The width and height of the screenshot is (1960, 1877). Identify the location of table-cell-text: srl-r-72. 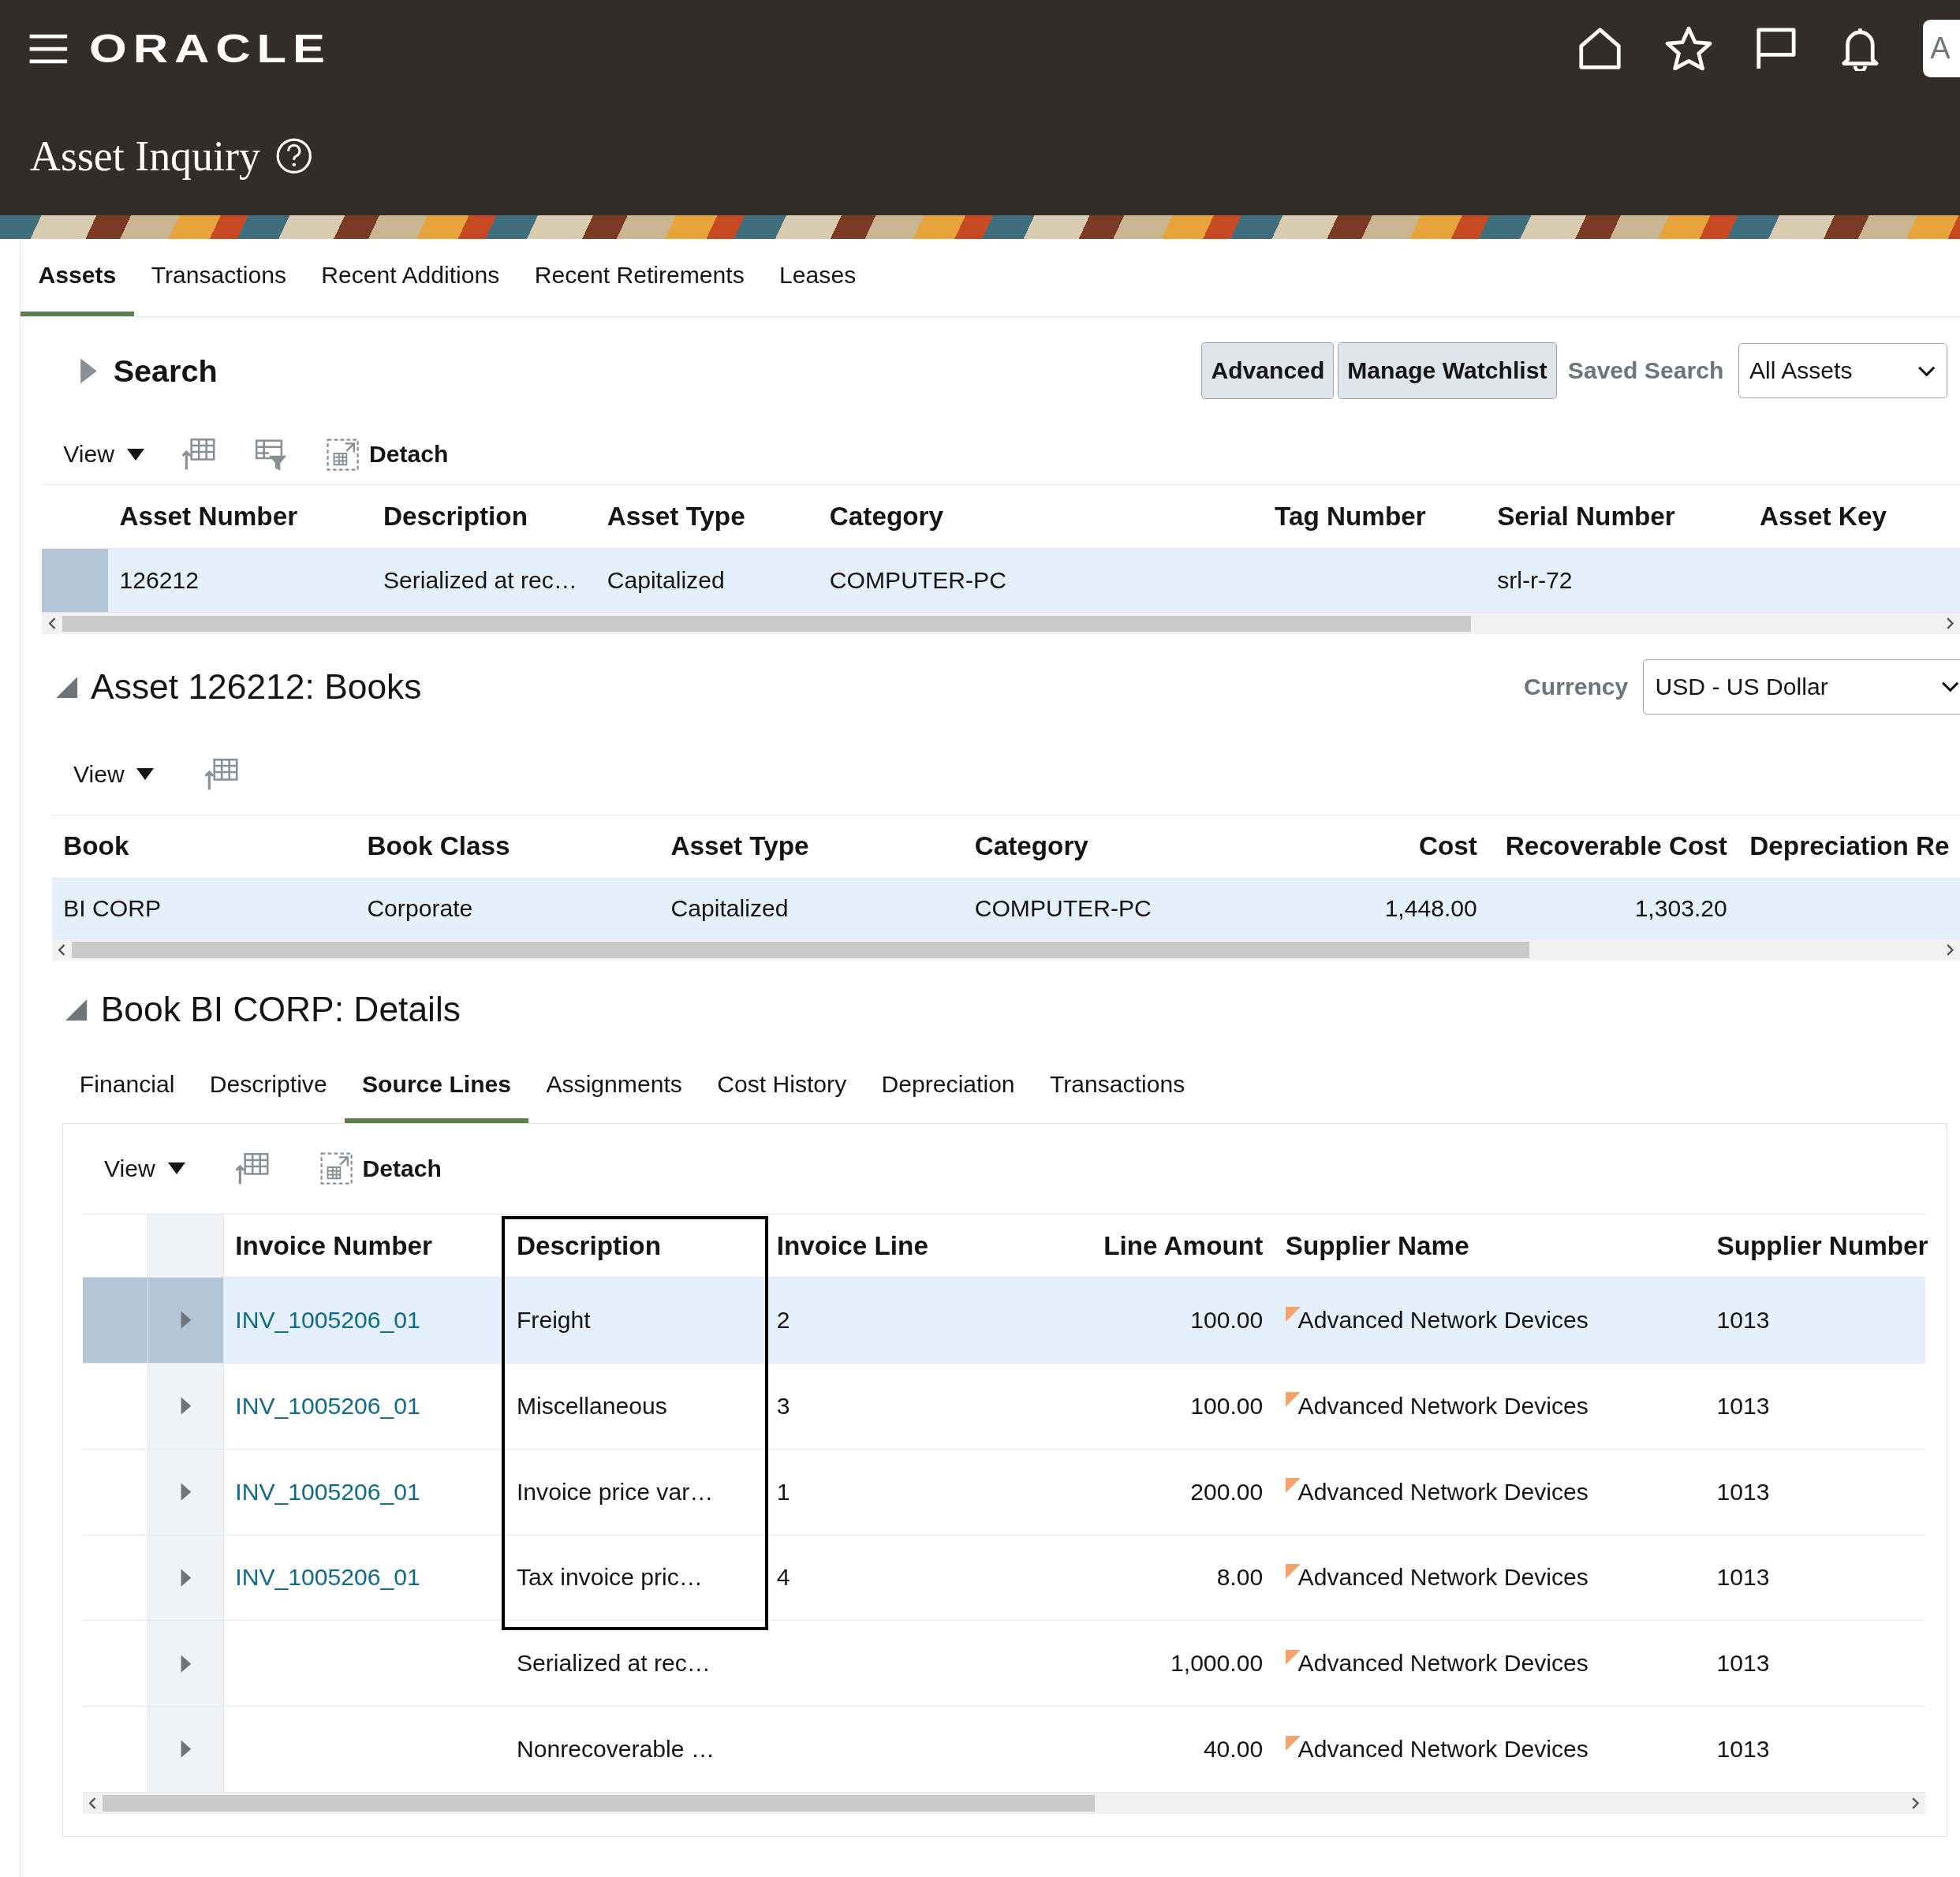
(1535, 580).